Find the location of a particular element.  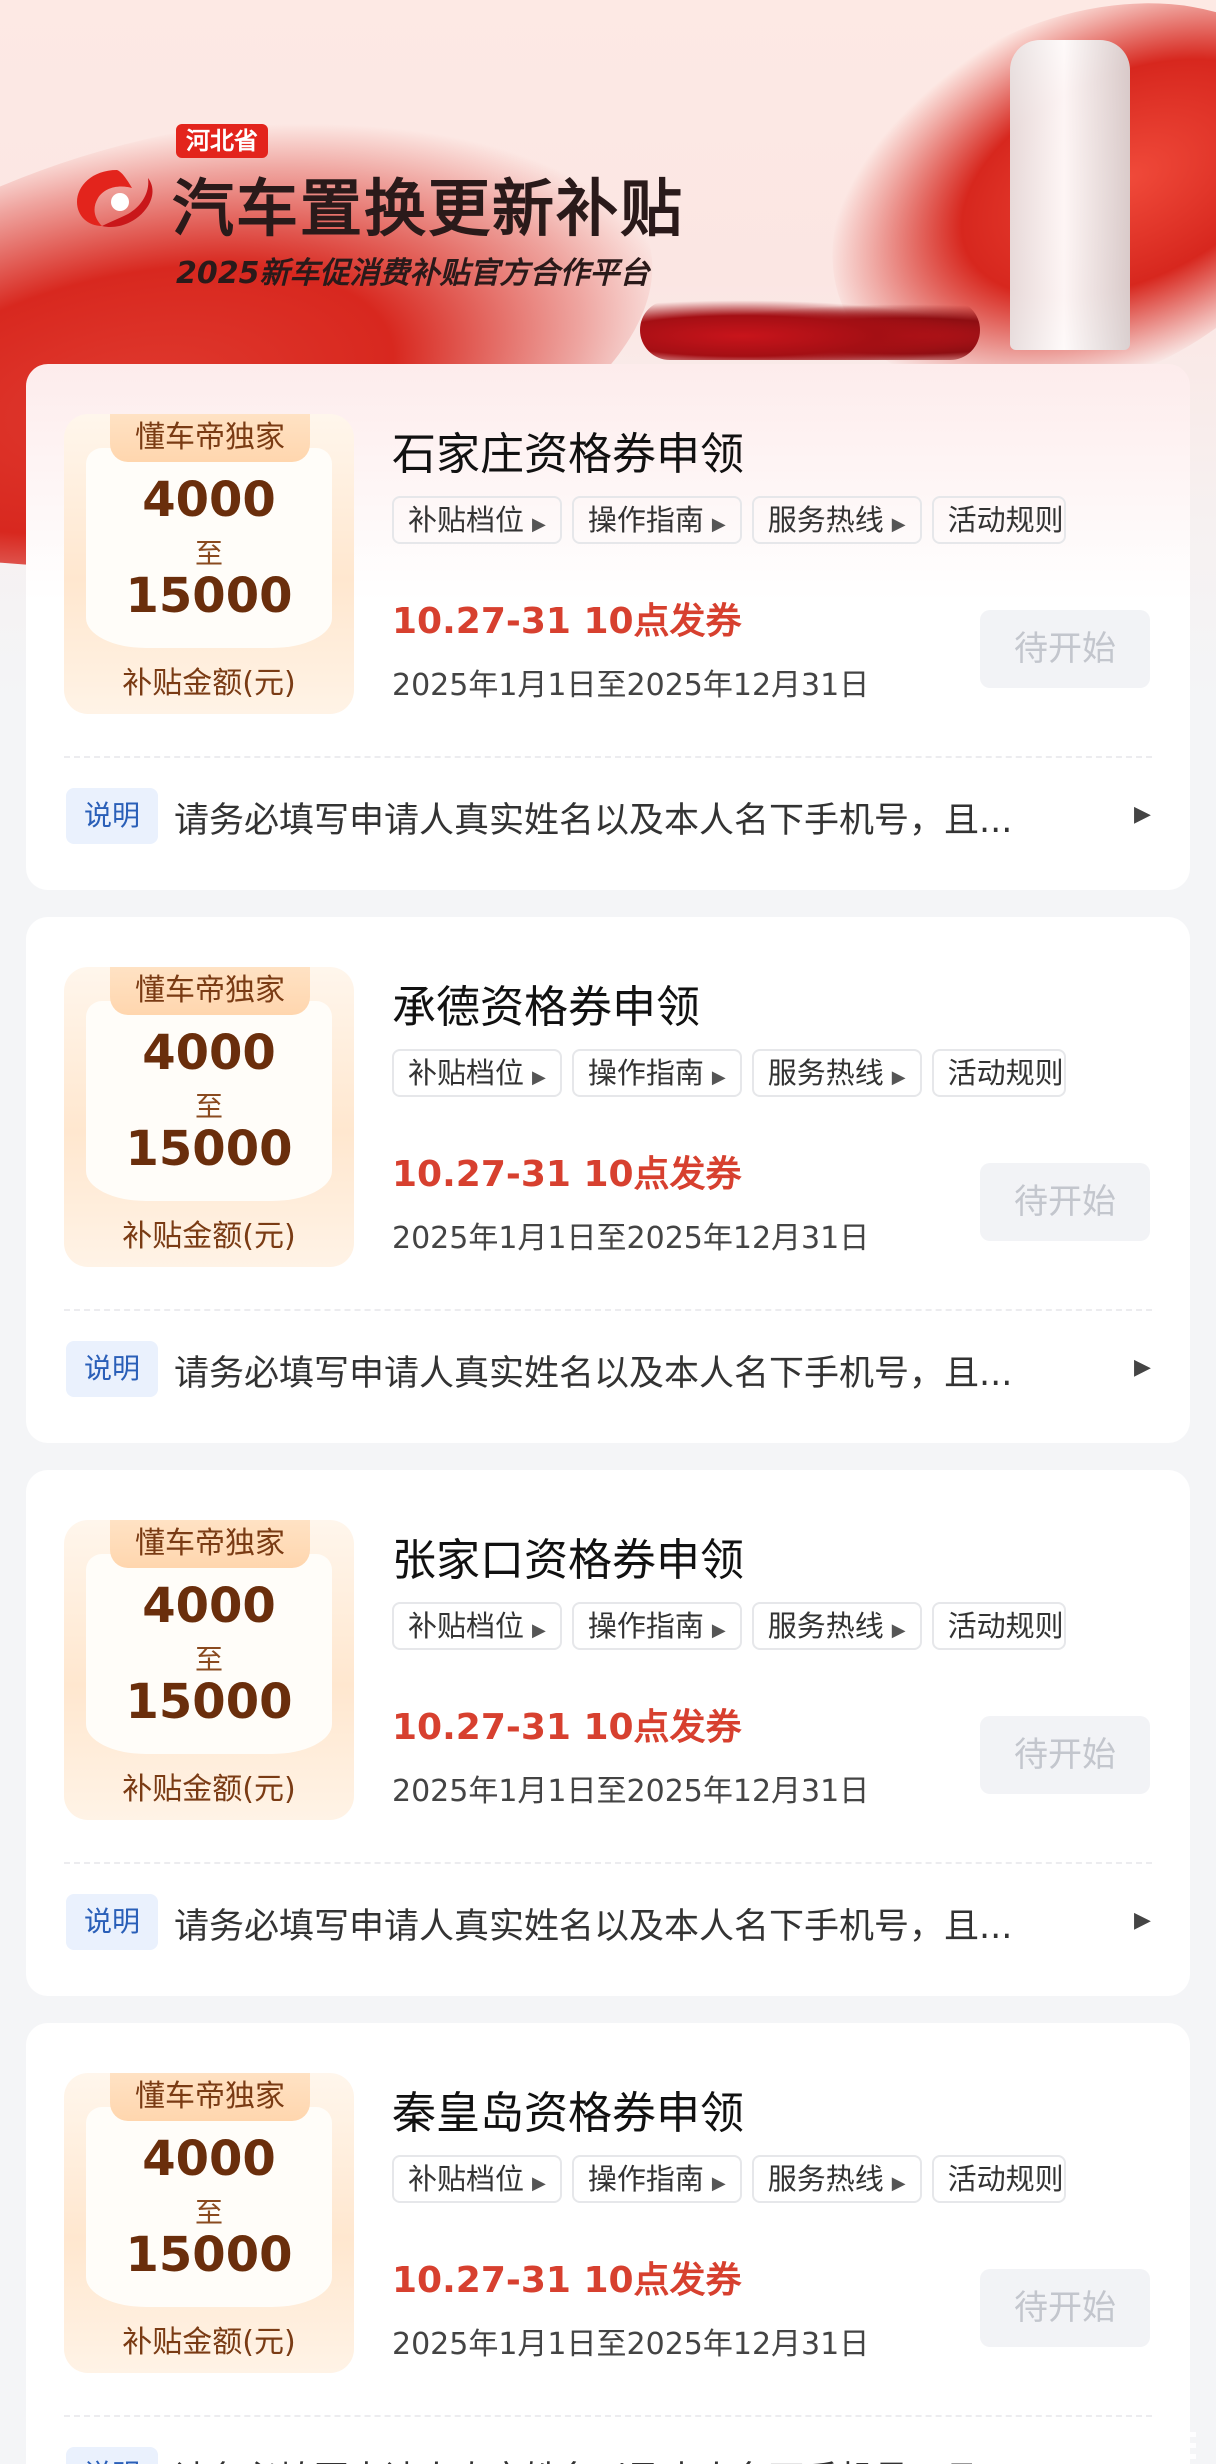

card-title: 石家庄资格券申领 is located at coordinates (568, 450).